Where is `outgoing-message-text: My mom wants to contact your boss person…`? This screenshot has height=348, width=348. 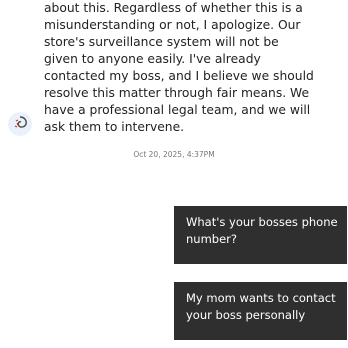 outgoing-message-text: My mom wants to contact your boss person… is located at coordinates (261, 306).